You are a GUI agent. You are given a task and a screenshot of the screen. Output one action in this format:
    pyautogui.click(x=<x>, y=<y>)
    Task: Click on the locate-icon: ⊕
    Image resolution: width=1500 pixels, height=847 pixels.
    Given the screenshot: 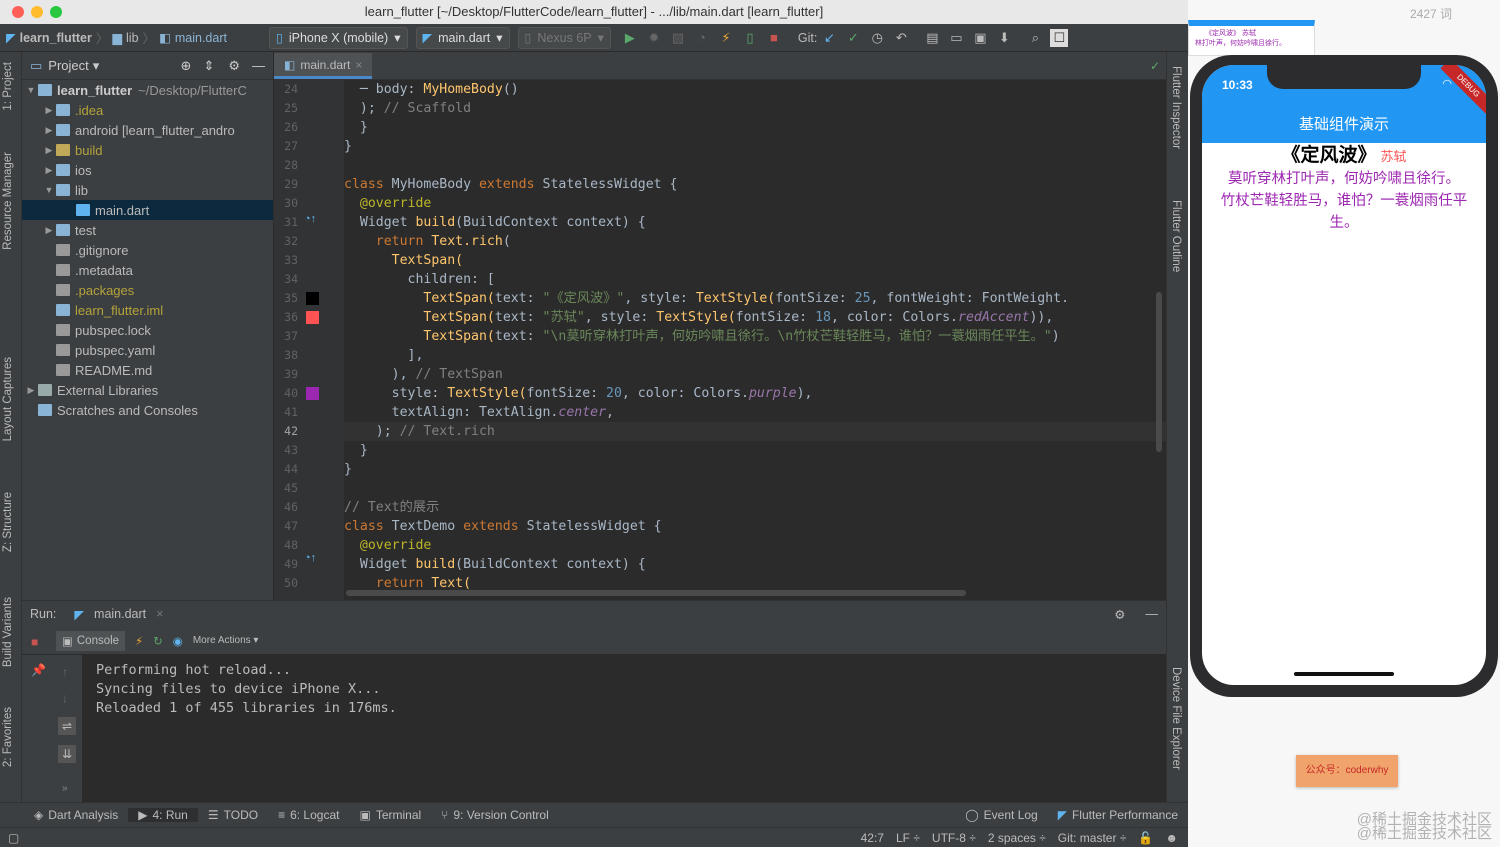 What is the action you would take?
    pyautogui.click(x=186, y=66)
    